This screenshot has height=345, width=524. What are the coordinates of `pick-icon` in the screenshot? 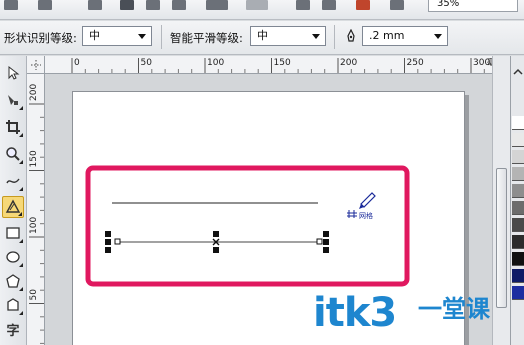 It's located at (14, 72).